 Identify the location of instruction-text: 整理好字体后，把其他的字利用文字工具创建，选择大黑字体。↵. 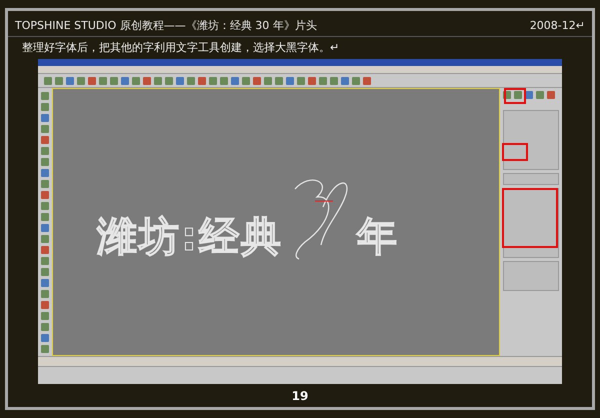
(181, 48).